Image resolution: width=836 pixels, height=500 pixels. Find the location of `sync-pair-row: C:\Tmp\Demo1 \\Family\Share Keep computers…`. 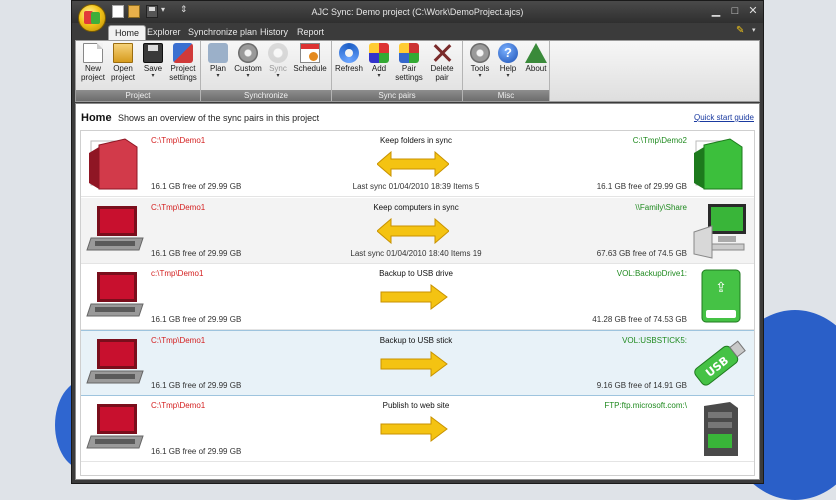

sync-pair-row: C:\Tmp\Demo1 \\Family\Share Keep computers… is located at coordinates (417, 231).